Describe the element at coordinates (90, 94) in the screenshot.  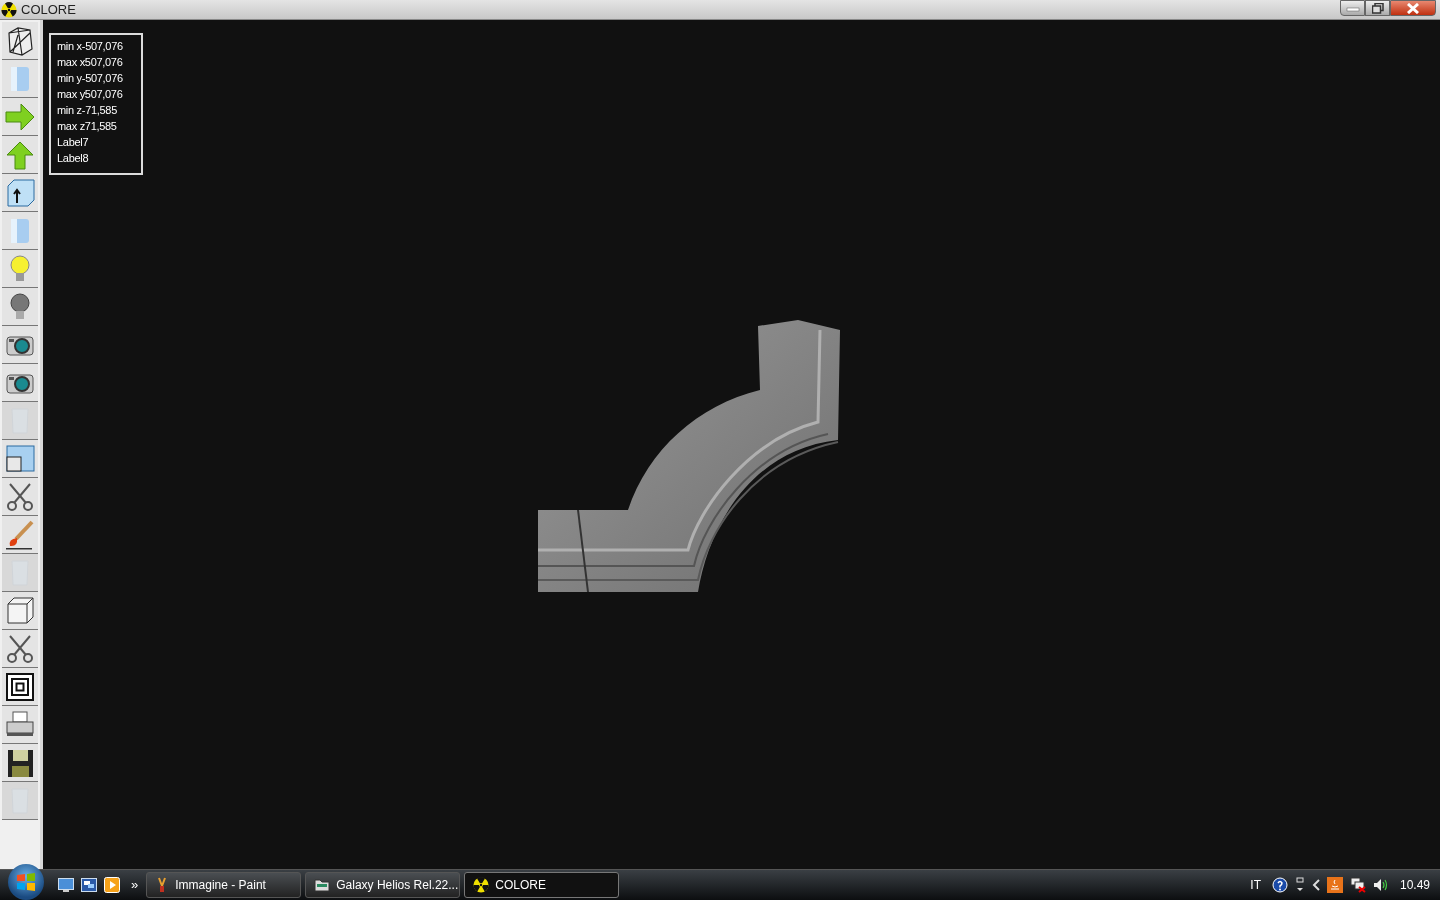
I see `info-label: max y507,076` at that location.